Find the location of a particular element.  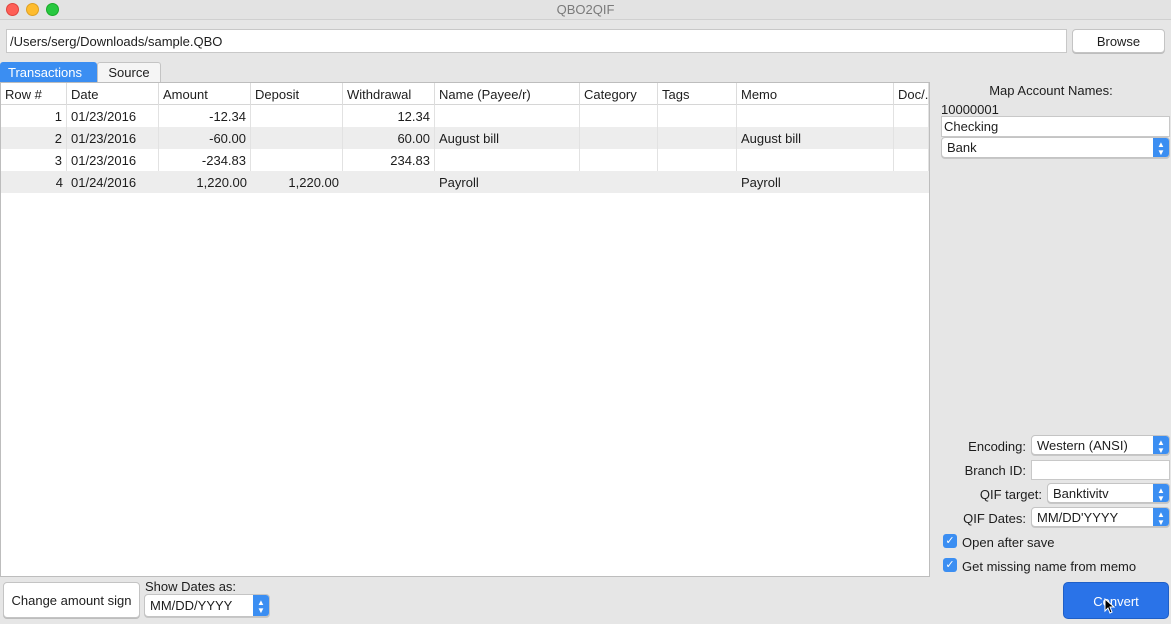

table-row: 1 01/23/2016 -12.34 12.34 is located at coordinates (465, 116).